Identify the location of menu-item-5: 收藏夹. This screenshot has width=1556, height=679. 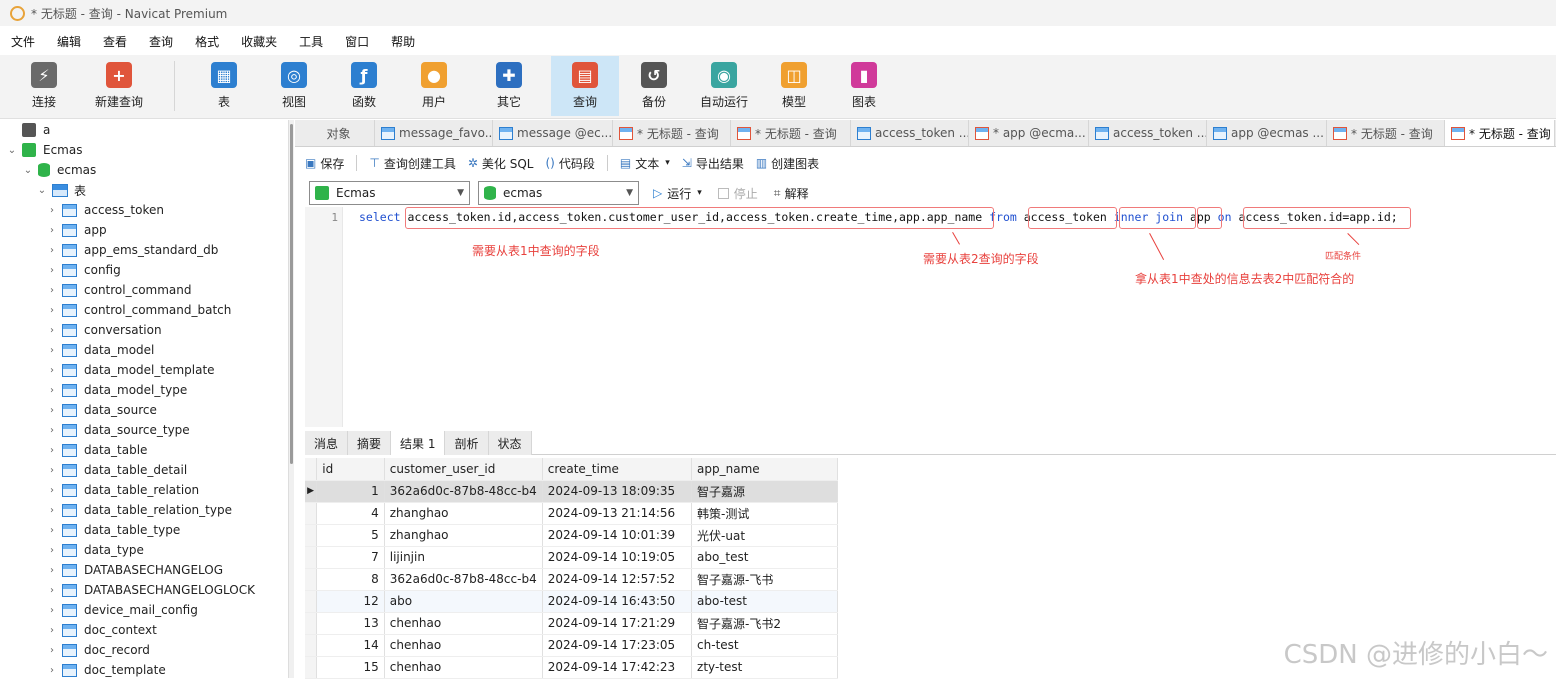
(259, 41).